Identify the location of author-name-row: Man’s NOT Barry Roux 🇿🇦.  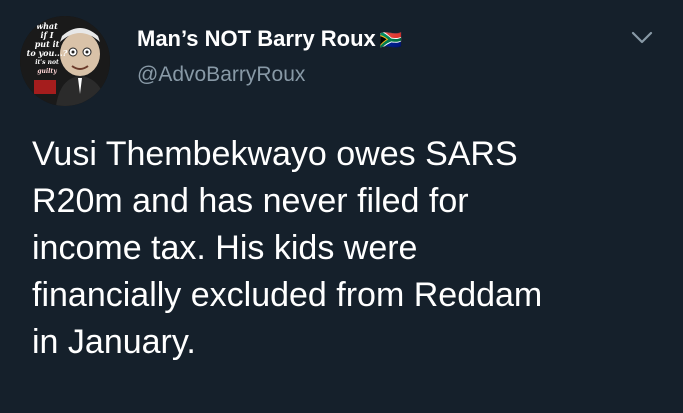
(269, 39).